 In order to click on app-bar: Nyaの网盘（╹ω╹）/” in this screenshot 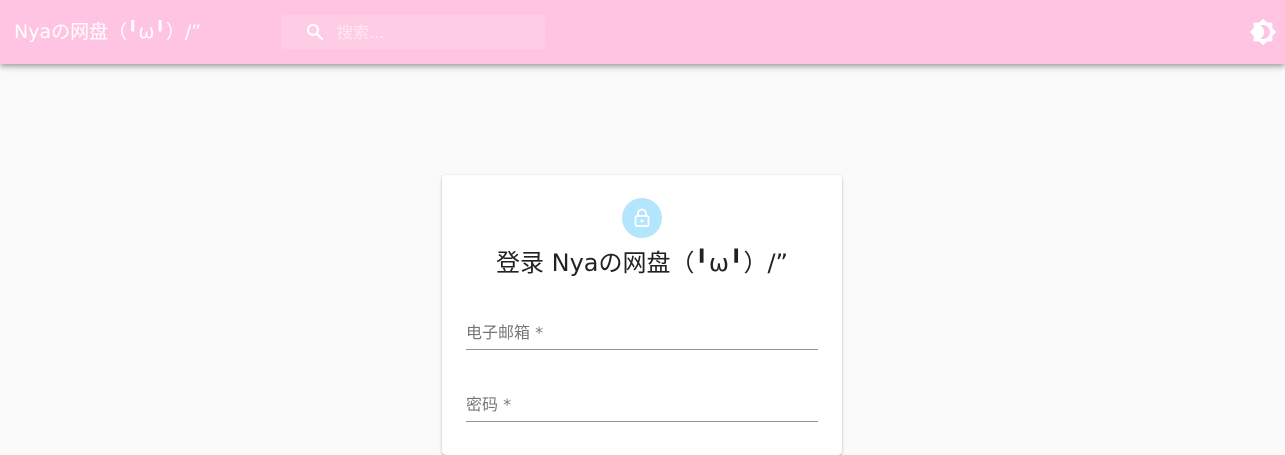, I will do `click(642, 32)`.